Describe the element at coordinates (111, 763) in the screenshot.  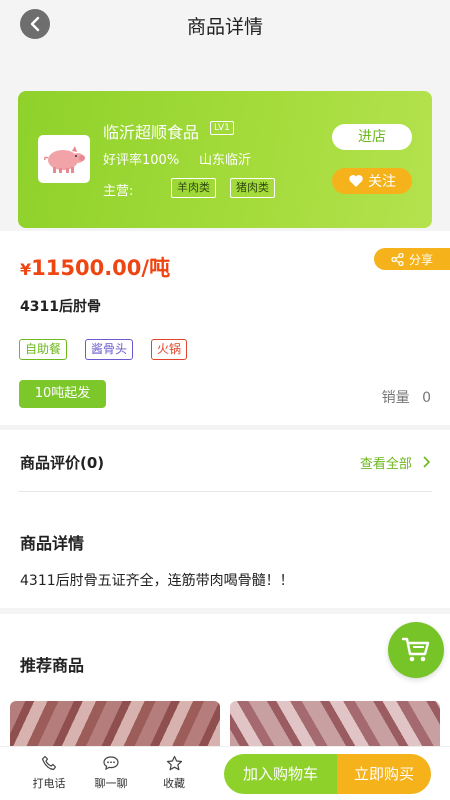
I see `chat-icon` at that location.